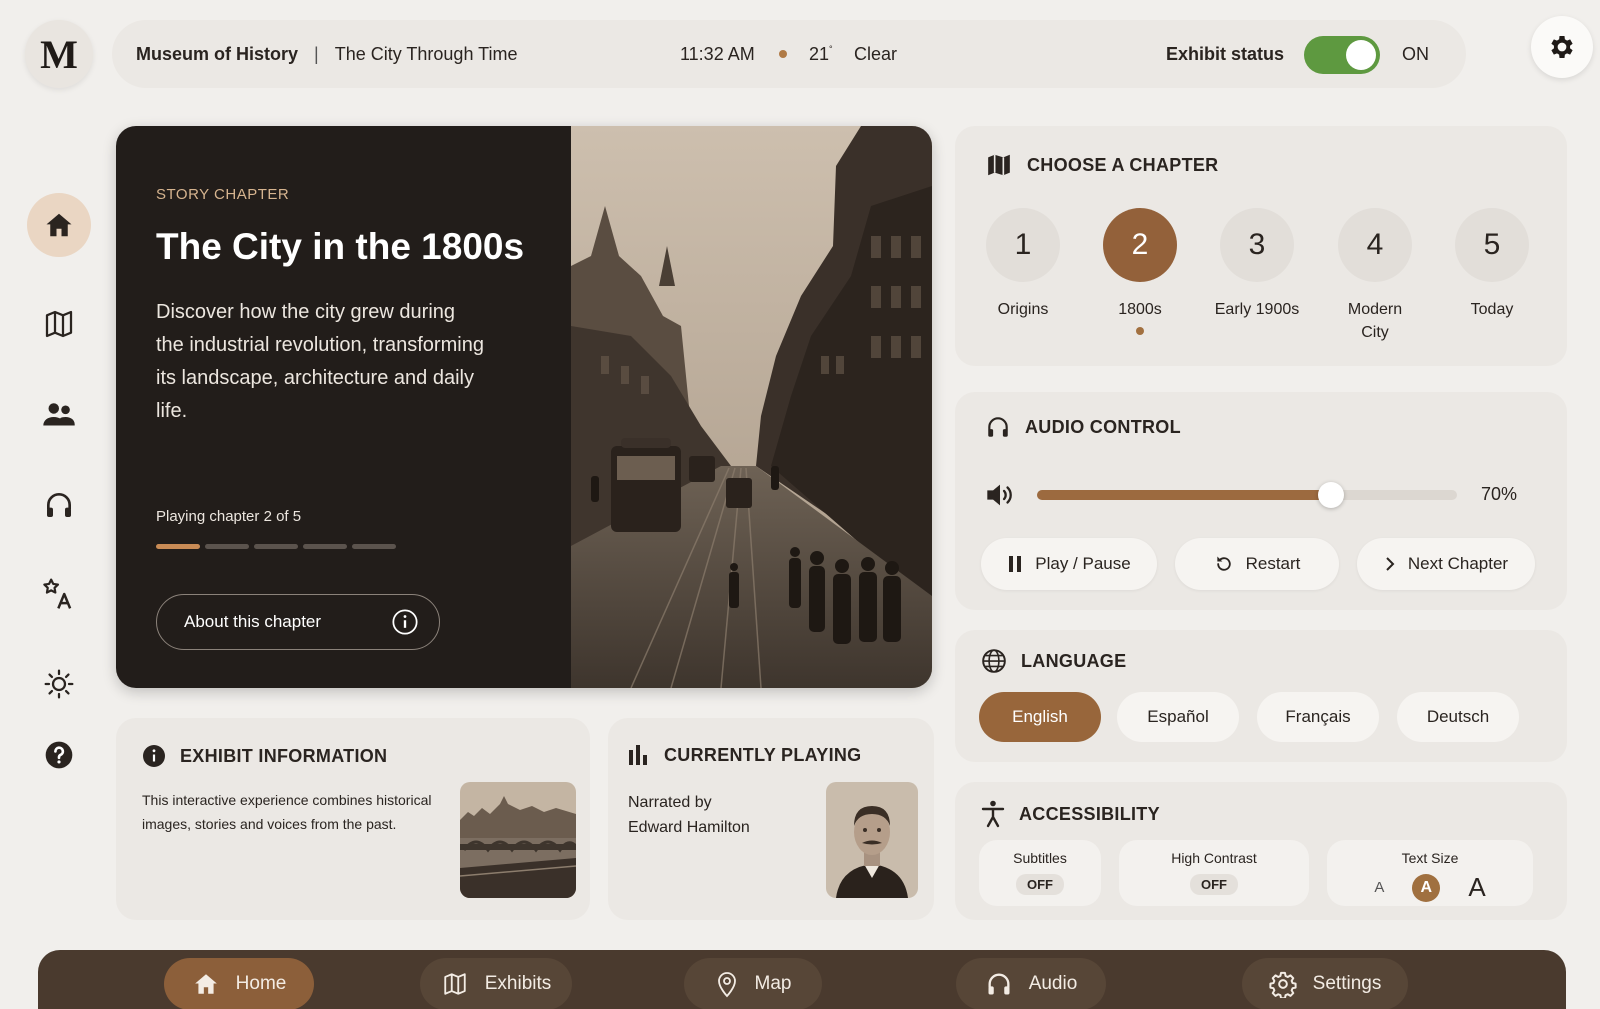 This screenshot has width=1600, height=1009. I want to click on help-icon, so click(59, 755).